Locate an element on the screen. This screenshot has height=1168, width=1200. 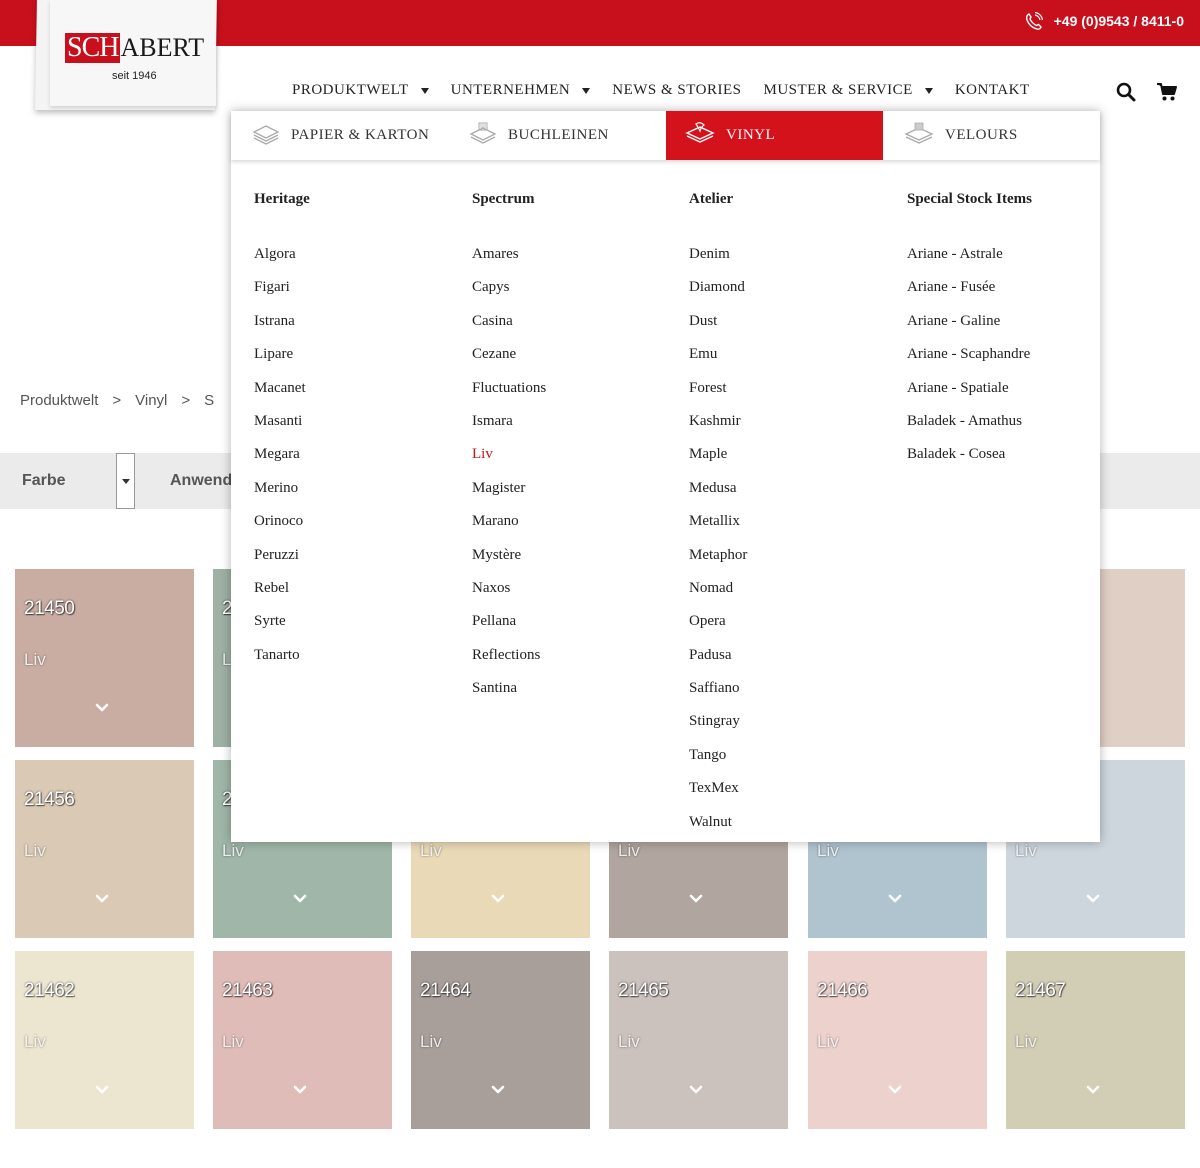
menu-item-reflections: Reflections is located at coordinates (509, 662).